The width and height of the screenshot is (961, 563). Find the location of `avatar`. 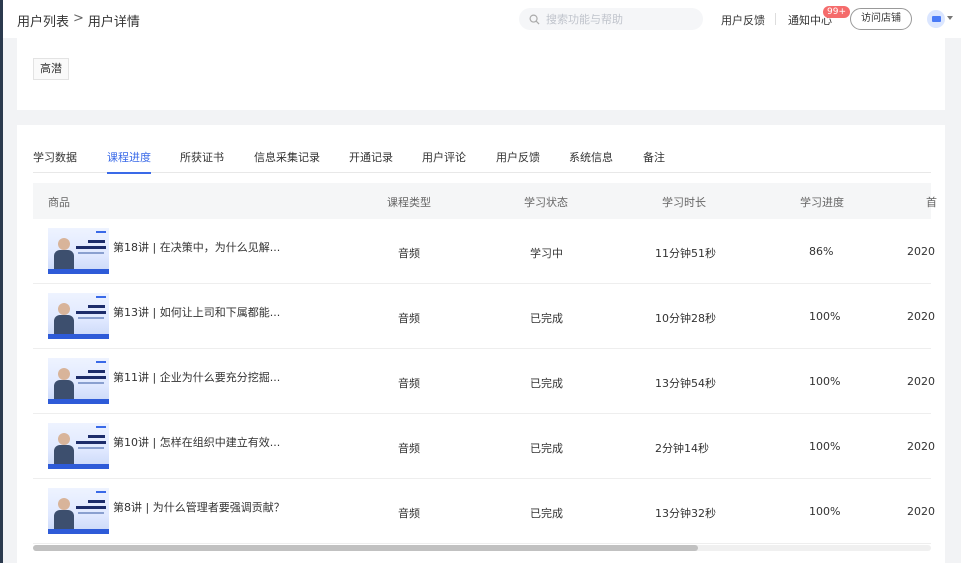

avatar is located at coordinates (936, 19).